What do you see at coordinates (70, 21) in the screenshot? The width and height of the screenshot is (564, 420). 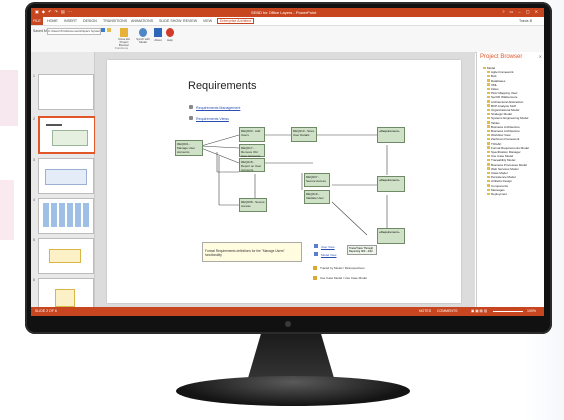 I see `tab-insert: INSERT` at bounding box center [70, 21].